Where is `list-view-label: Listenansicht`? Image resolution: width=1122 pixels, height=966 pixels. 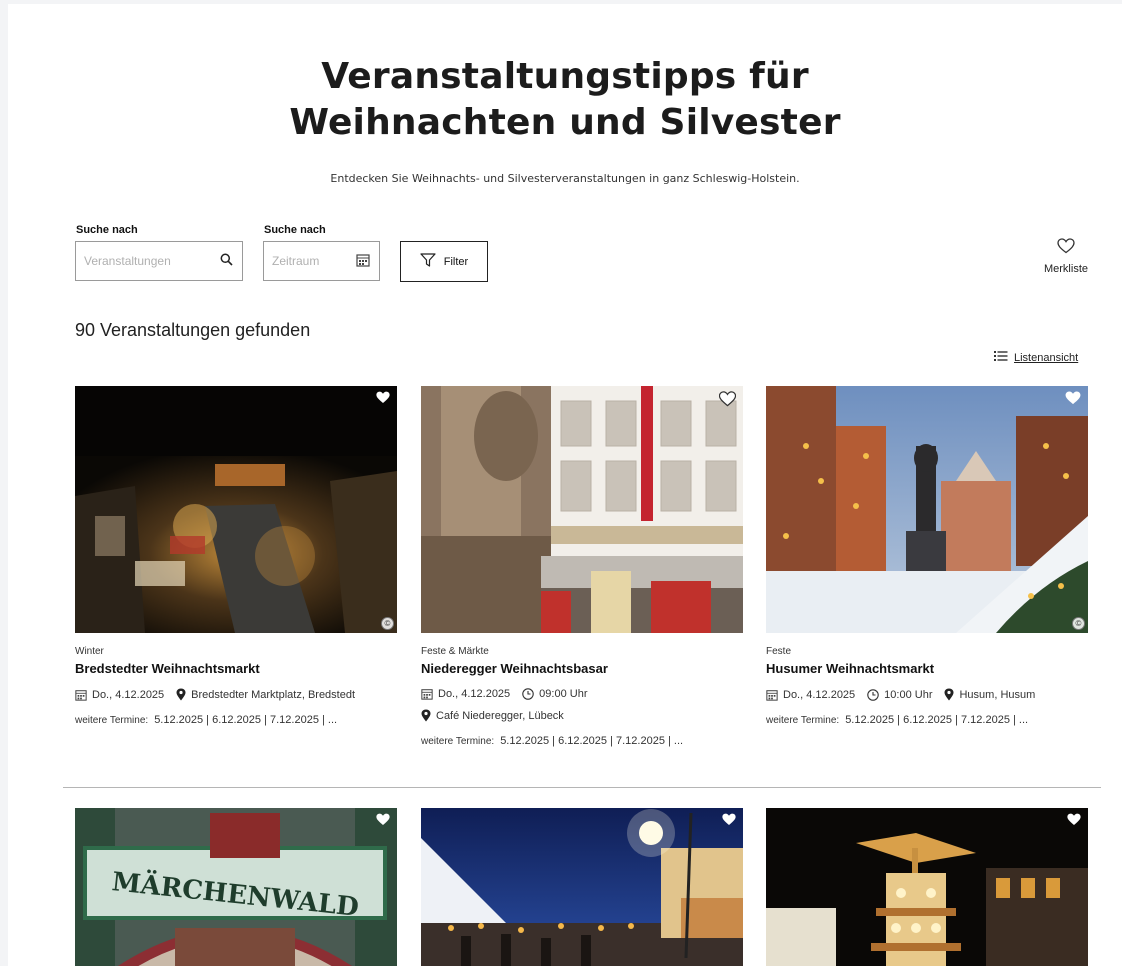 list-view-label: Listenansicht is located at coordinates (1046, 357).